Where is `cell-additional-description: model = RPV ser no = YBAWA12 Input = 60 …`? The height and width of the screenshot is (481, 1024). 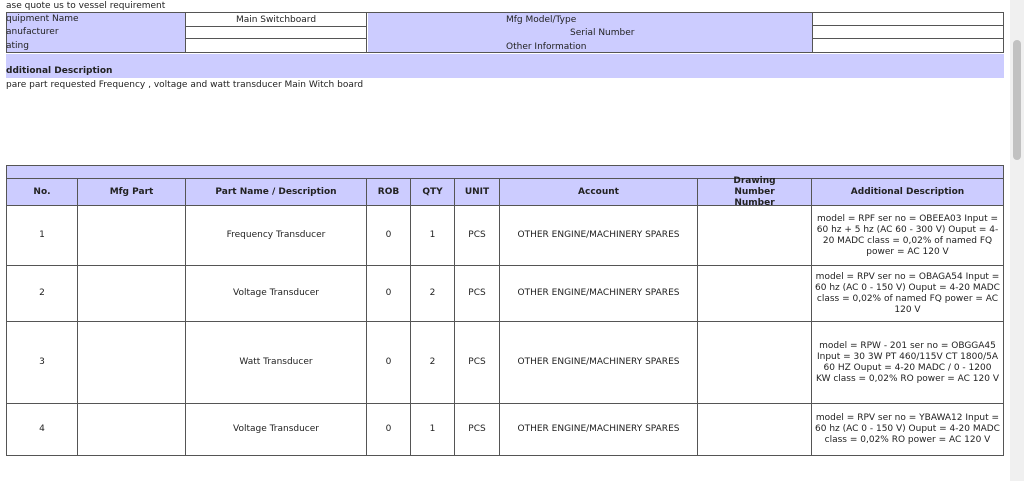
cell-additional-description: model = RPV ser no = YBAWA12 Input = 60 … is located at coordinates (908, 430).